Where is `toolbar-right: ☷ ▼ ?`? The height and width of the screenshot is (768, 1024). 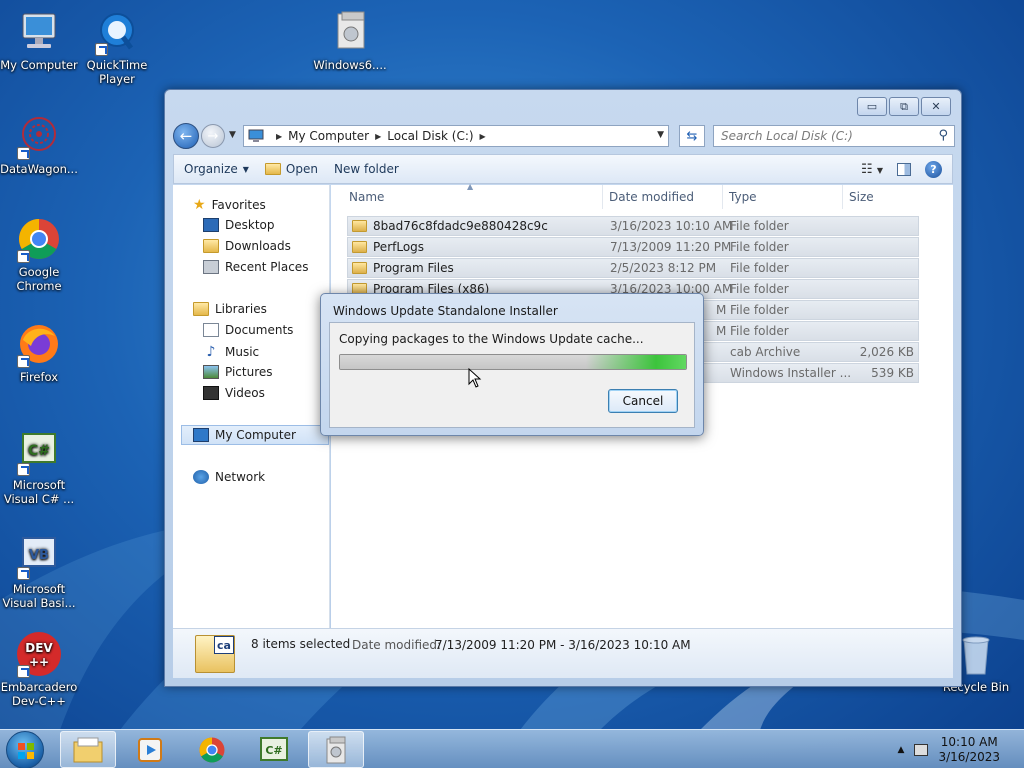
toolbar-right: ☷ ▼ ? is located at coordinates (906, 169).